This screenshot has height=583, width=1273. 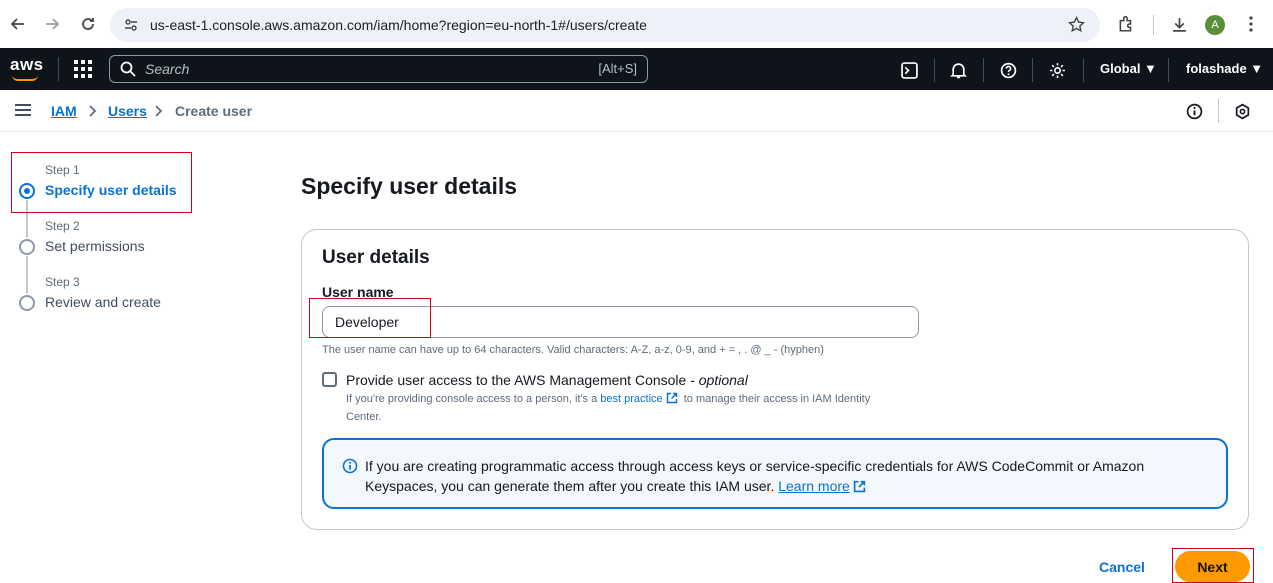 What do you see at coordinates (62, 282) in the screenshot?
I see `step-3-number: Step 3` at bounding box center [62, 282].